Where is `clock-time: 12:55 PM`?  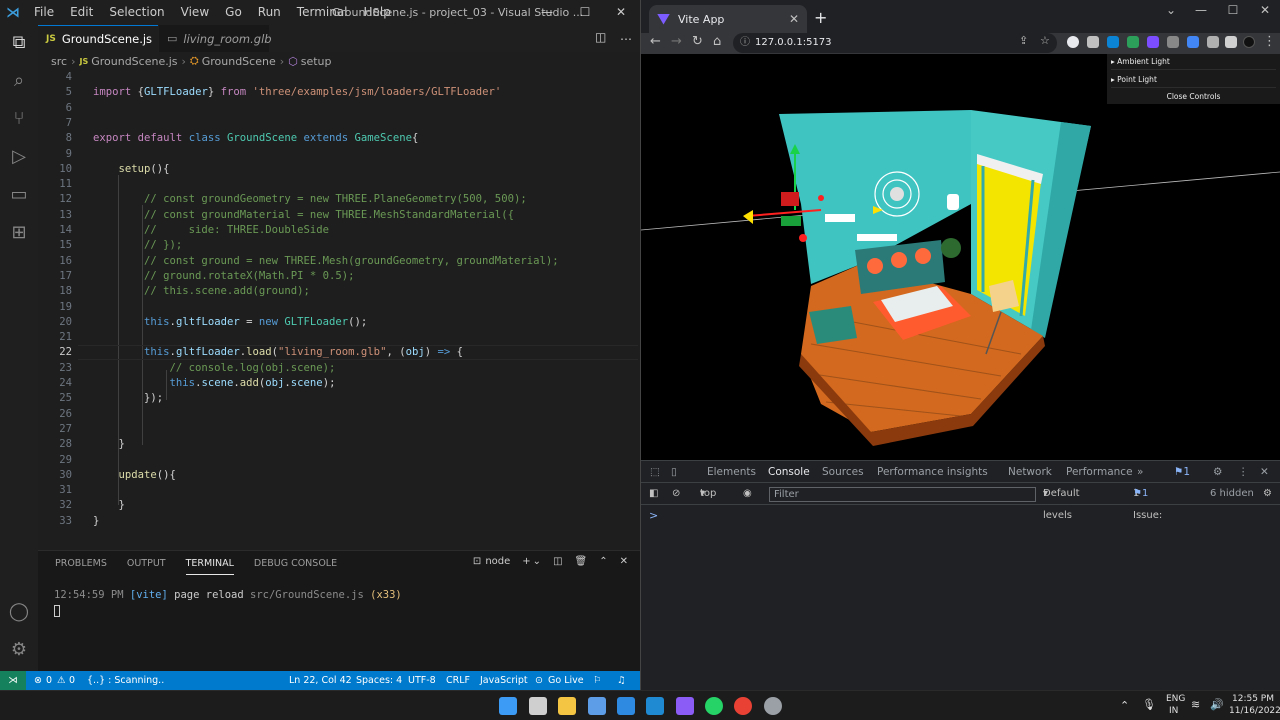 clock-time: 12:55 PM is located at coordinates (1253, 699).